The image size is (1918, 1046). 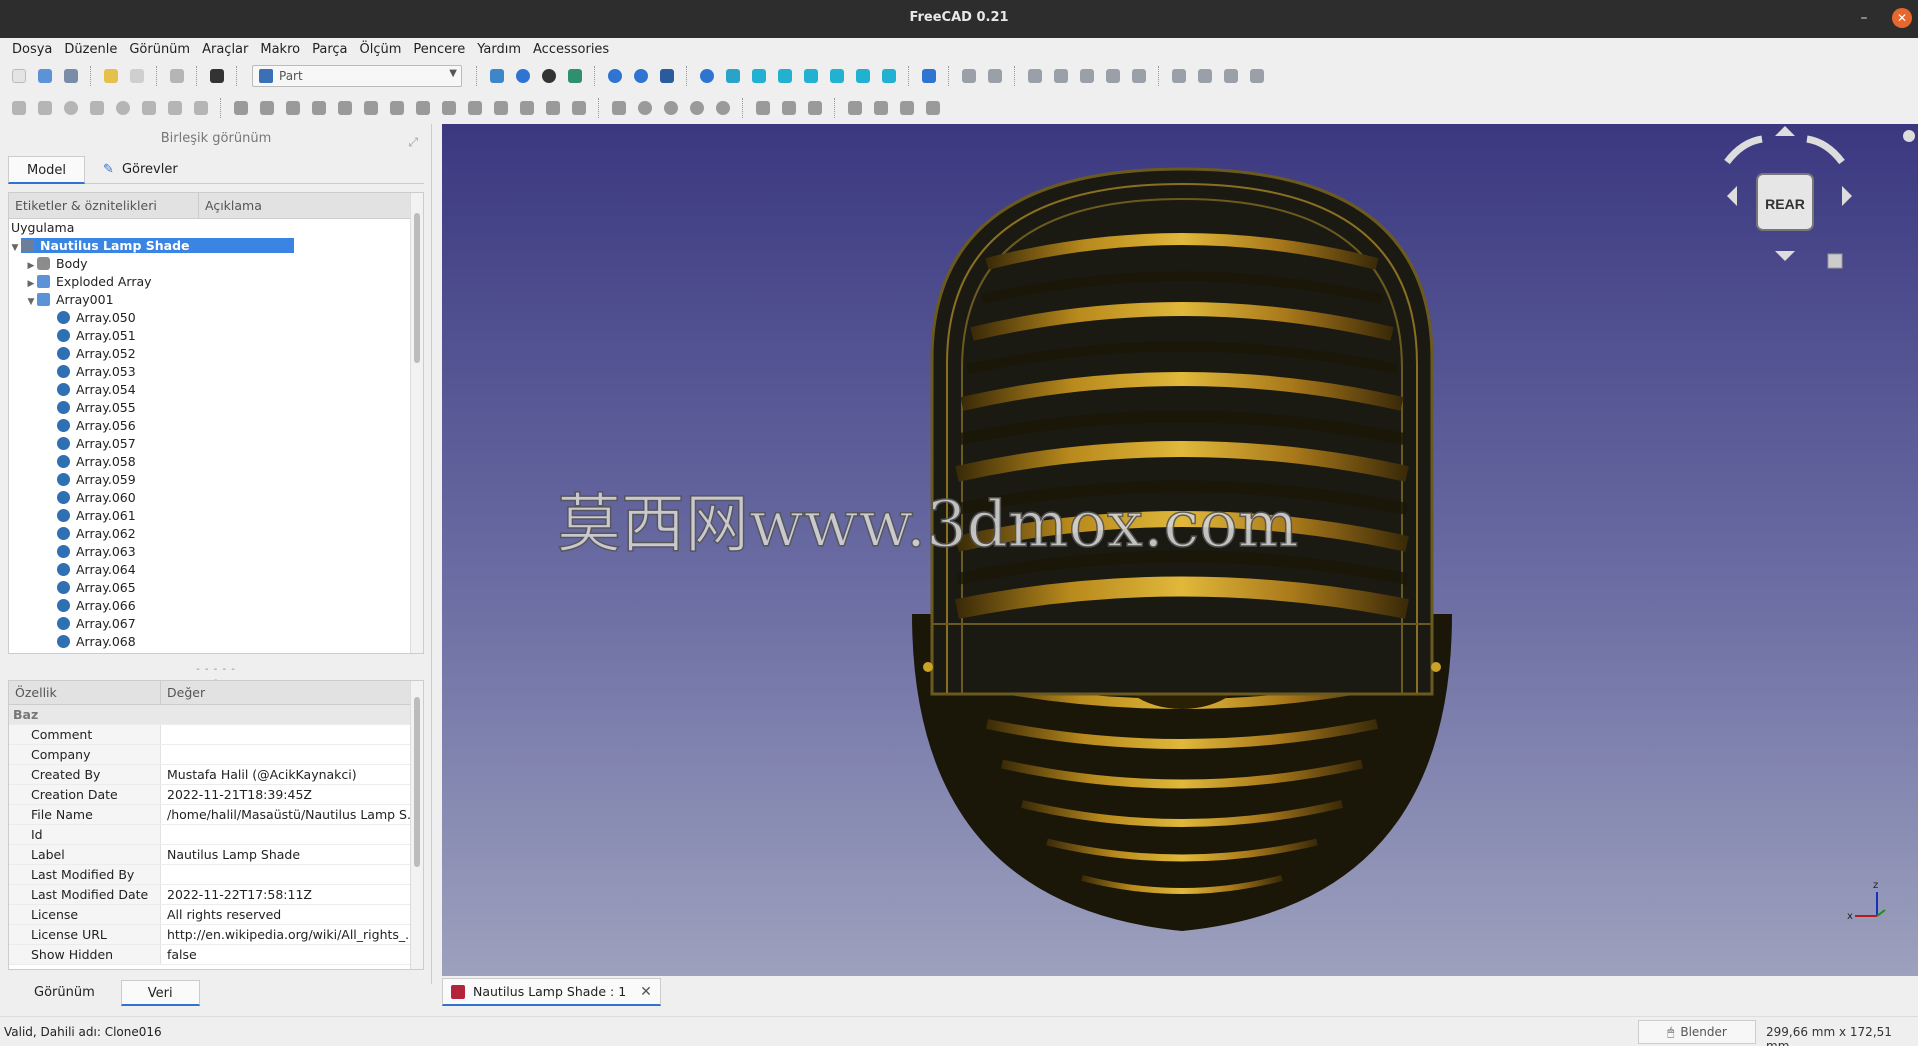 What do you see at coordinates (1179, 76) in the screenshot?
I see `macro-record-icon` at bounding box center [1179, 76].